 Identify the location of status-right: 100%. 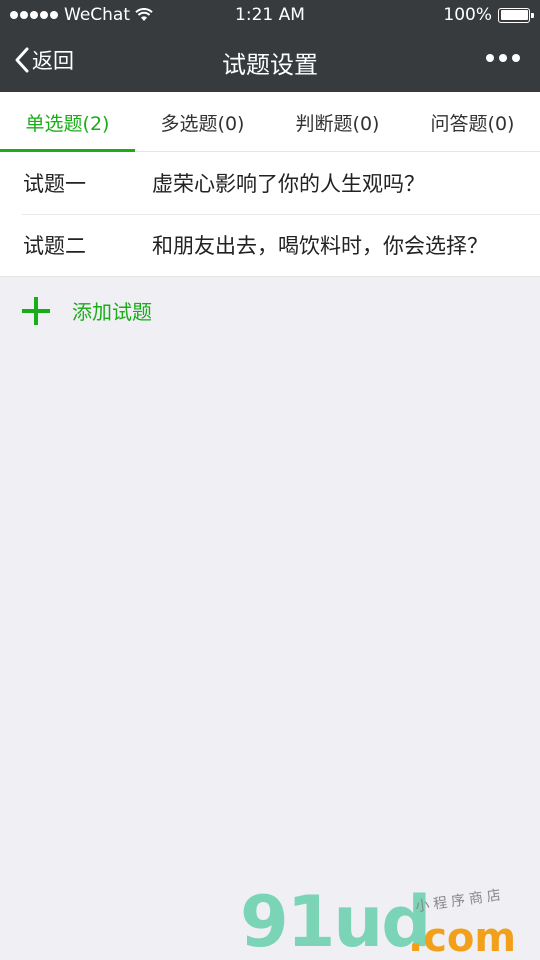
(488, 15).